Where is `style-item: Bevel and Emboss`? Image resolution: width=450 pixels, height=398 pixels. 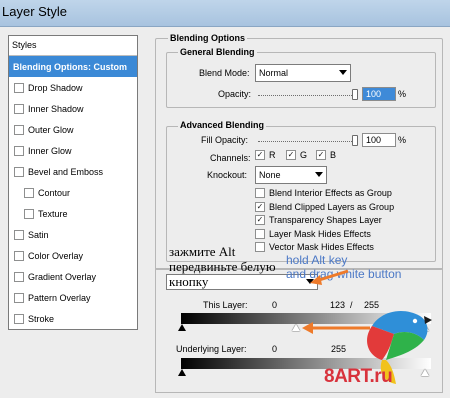
style-item: Bevel and Emboss is located at coordinates (73, 171).